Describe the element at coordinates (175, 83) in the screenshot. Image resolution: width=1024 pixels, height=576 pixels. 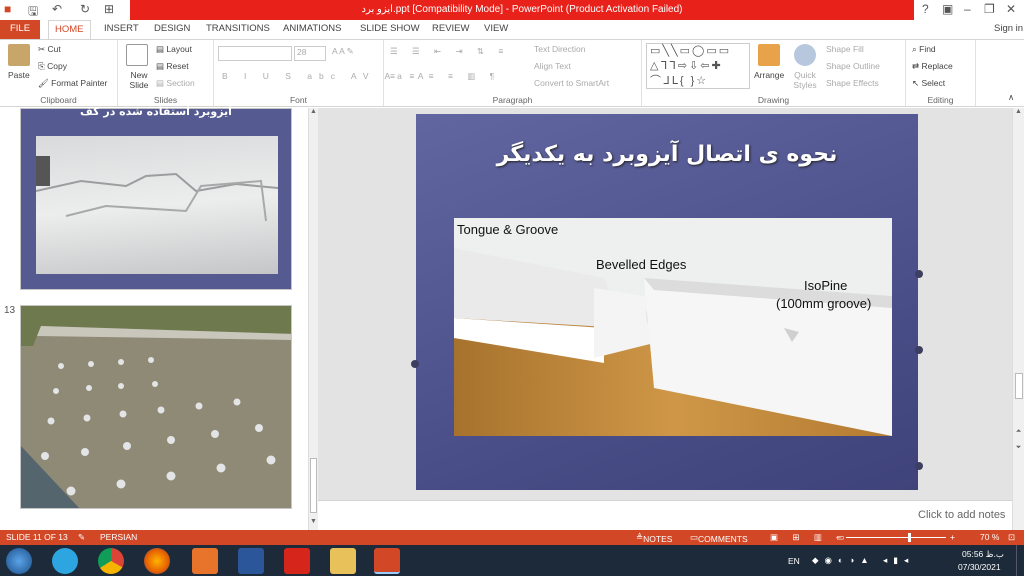
I see `section-button: ▤ Section` at that location.